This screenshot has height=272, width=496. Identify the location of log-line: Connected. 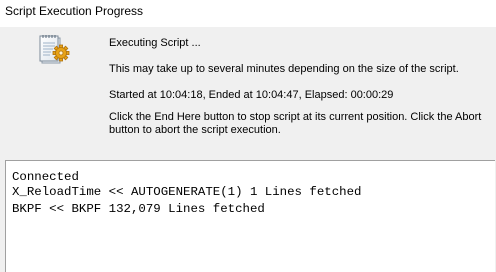
(45, 177).